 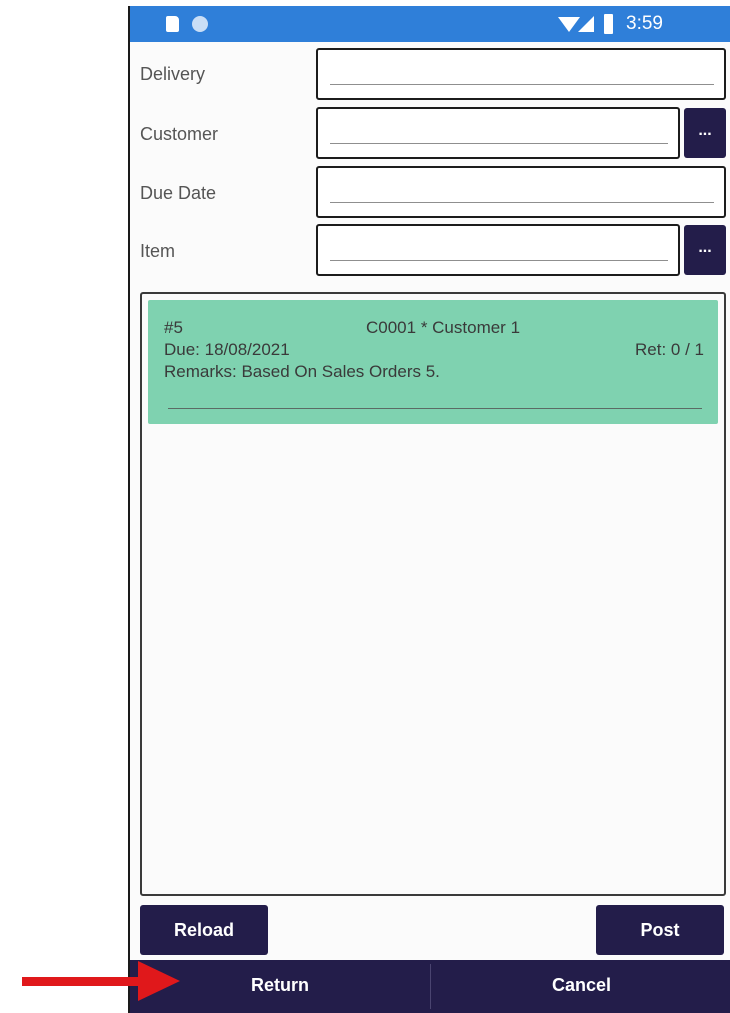 What do you see at coordinates (227, 349) in the screenshot?
I see `list-item-due-date: Due: 18/08/2021` at bounding box center [227, 349].